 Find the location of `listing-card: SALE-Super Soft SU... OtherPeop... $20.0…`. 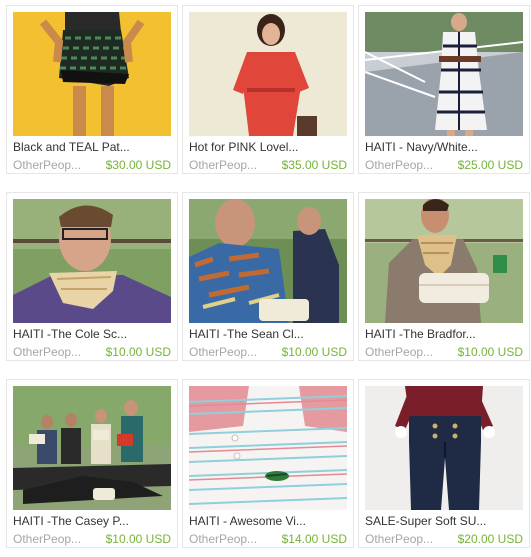

listing-card: SALE-Super Soft SU... OtherPeop... $20.0… is located at coordinates (444, 463).